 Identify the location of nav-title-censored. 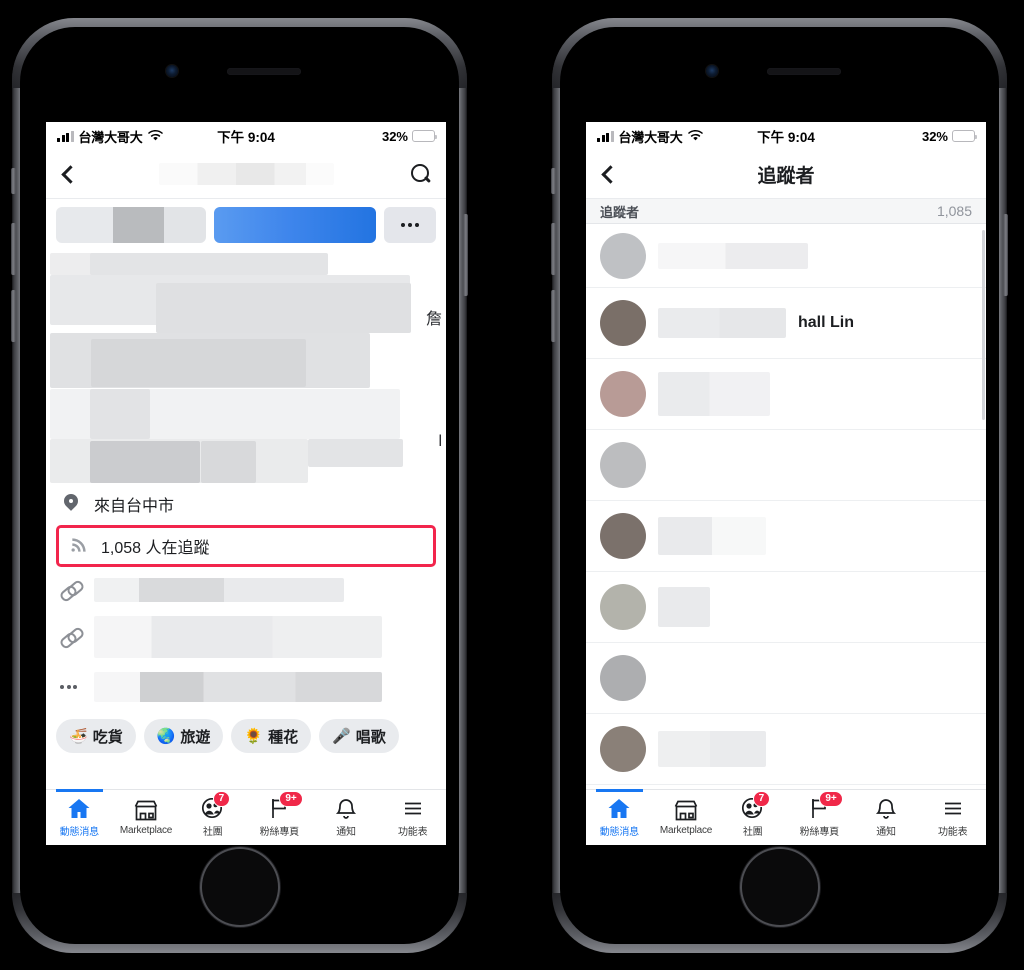
(246, 173).